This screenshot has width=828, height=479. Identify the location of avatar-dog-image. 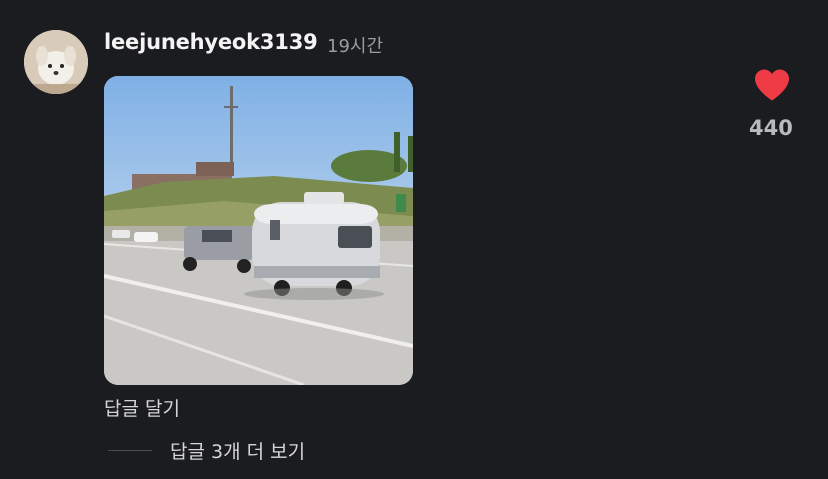
(56, 62).